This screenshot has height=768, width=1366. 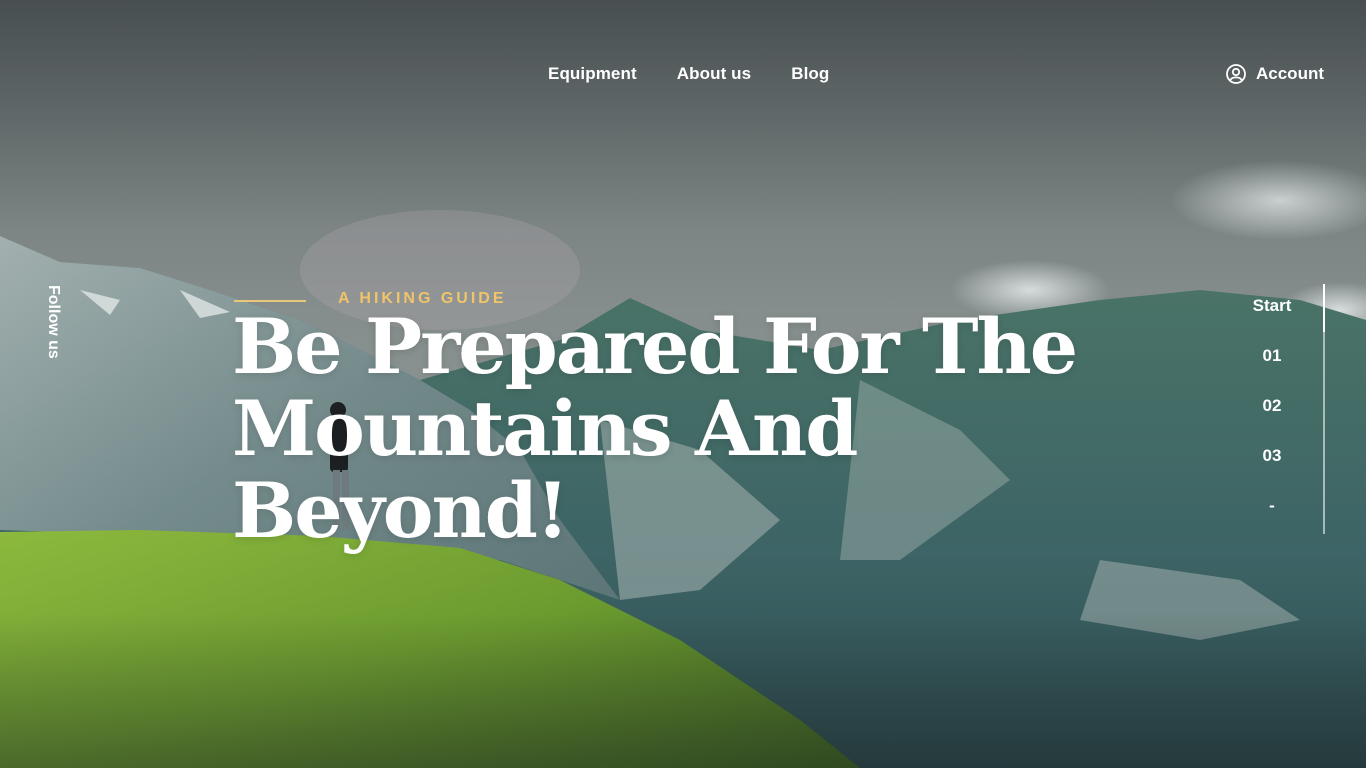 What do you see at coordinates (1236, 74) in the screenshot?
I see `user-circle-icon` at bounding box center [1236, 74].